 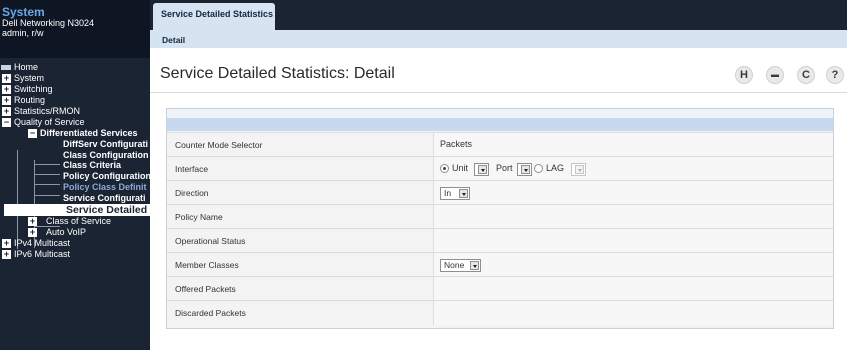 I want to click on sidebar-item-label: Statistics/RMON, so click(x=47, y=111).